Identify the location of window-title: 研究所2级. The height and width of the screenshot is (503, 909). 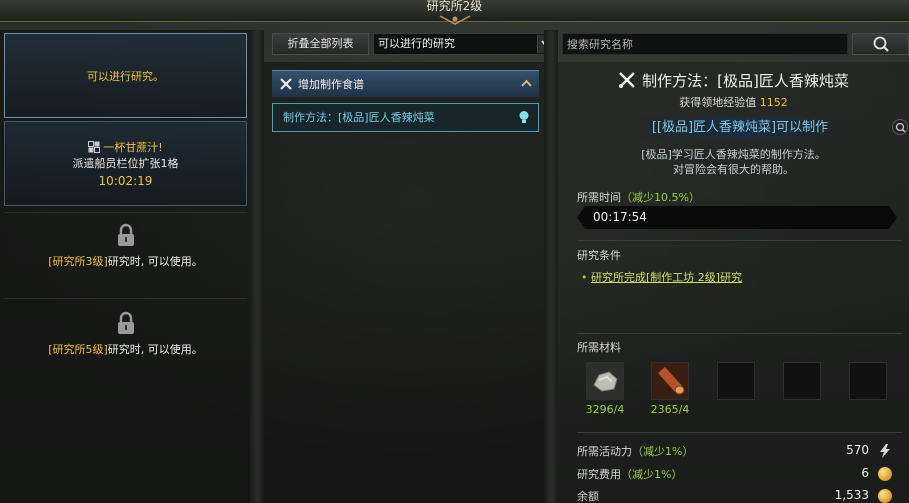
(454, 6).